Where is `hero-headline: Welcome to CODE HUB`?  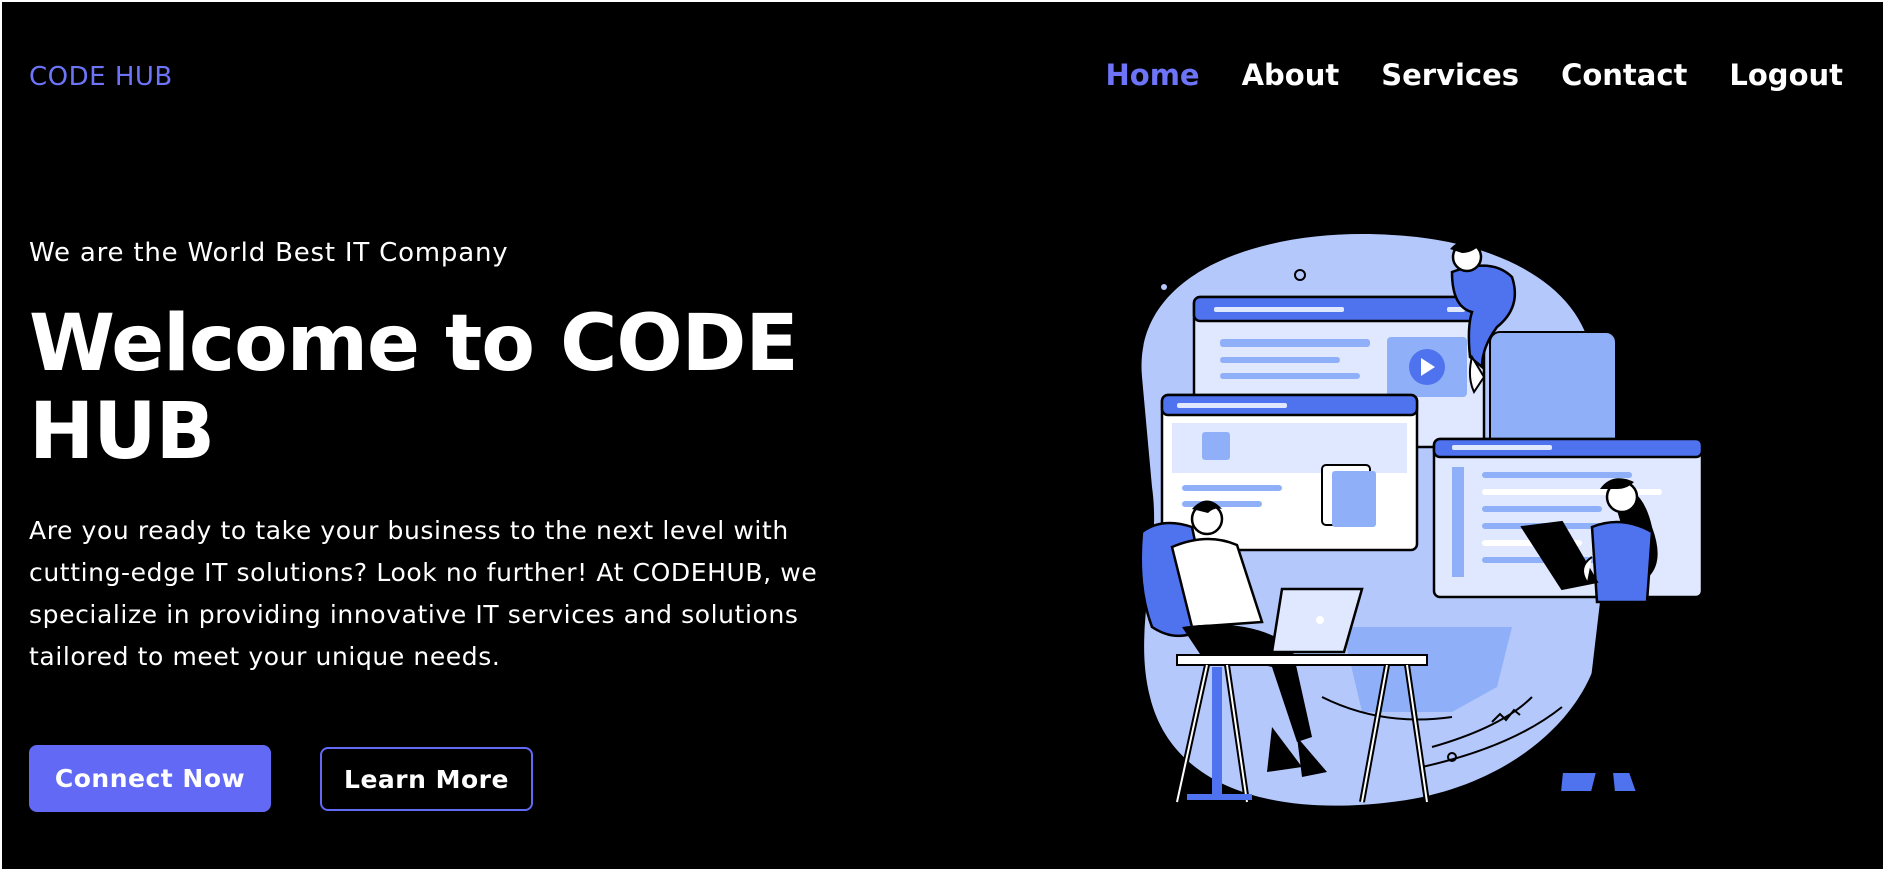 hero-headline: Welcome to CODE HUB is located at coordinates (414, 388).